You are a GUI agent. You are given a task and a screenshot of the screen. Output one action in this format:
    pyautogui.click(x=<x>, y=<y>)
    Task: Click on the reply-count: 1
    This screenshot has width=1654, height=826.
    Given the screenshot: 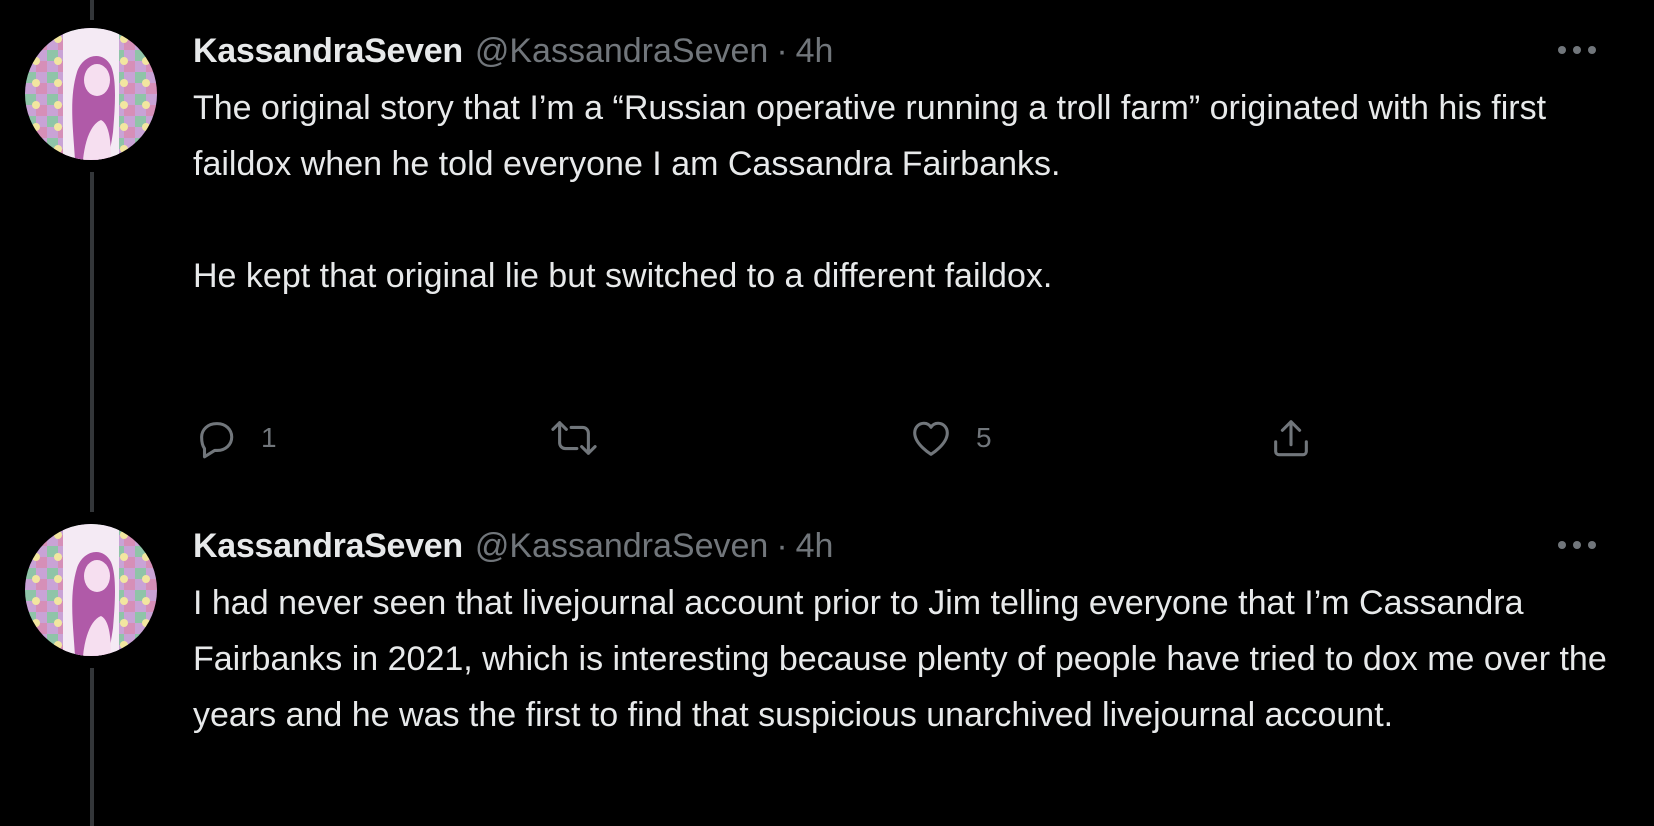 What is the action you would take?
    pyautogui.click(x=269, y=437)
    